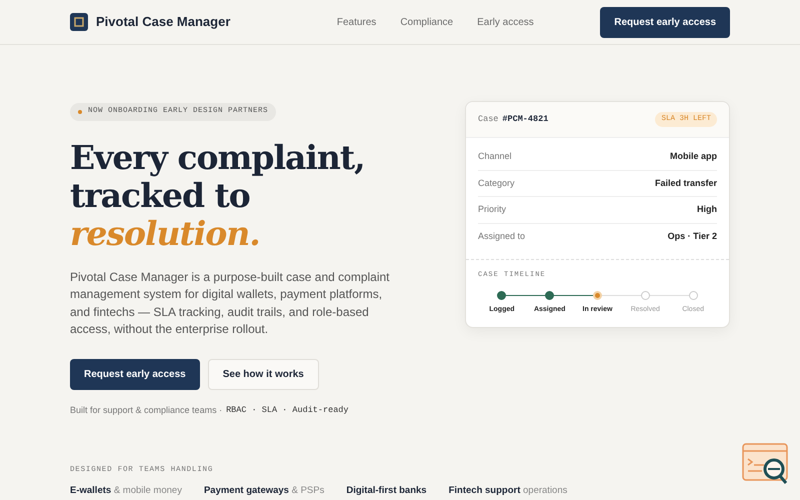 The height and width of the screenshot is (500, 800). I want to click on nav-link: Early access, so click(505, 22).